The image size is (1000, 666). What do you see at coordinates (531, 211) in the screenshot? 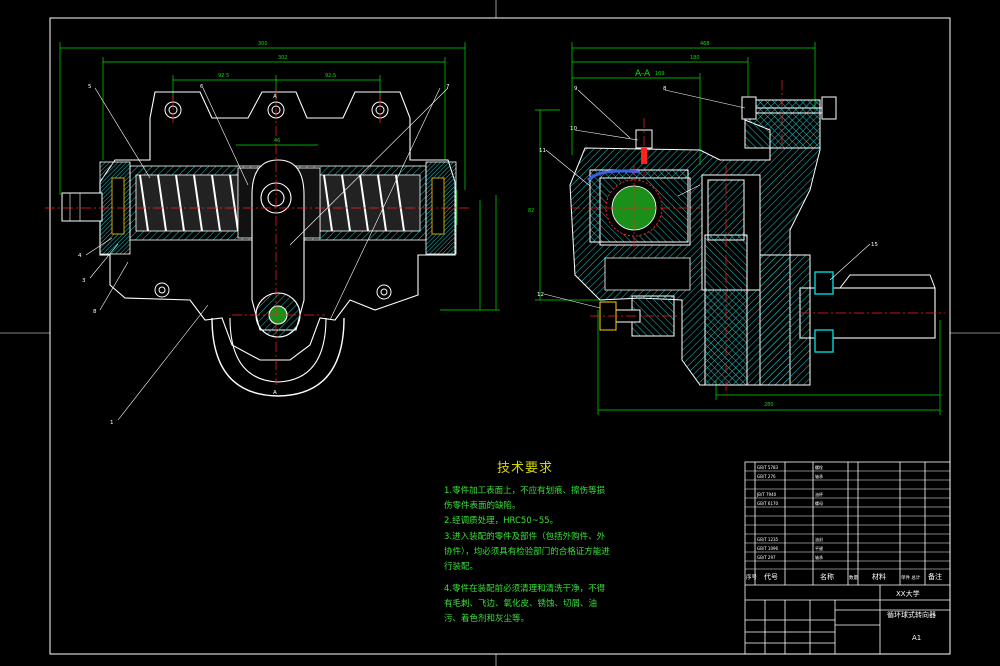
I see `svg-text: 82` at bounding box center [531, 211].